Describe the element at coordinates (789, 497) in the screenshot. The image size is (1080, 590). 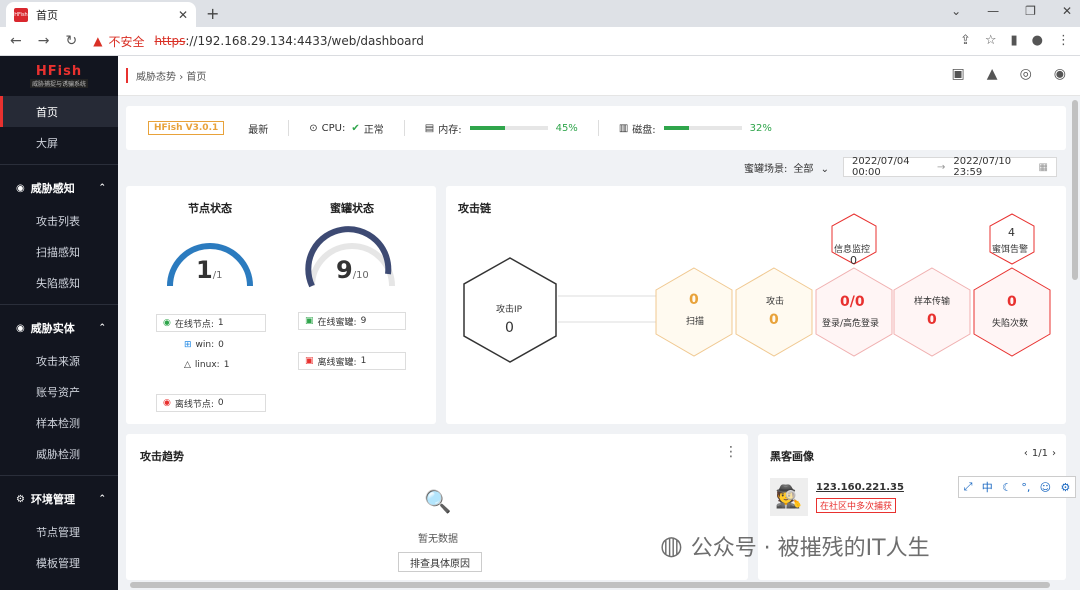
I see `hacker-avatar: 🕵` at that location.